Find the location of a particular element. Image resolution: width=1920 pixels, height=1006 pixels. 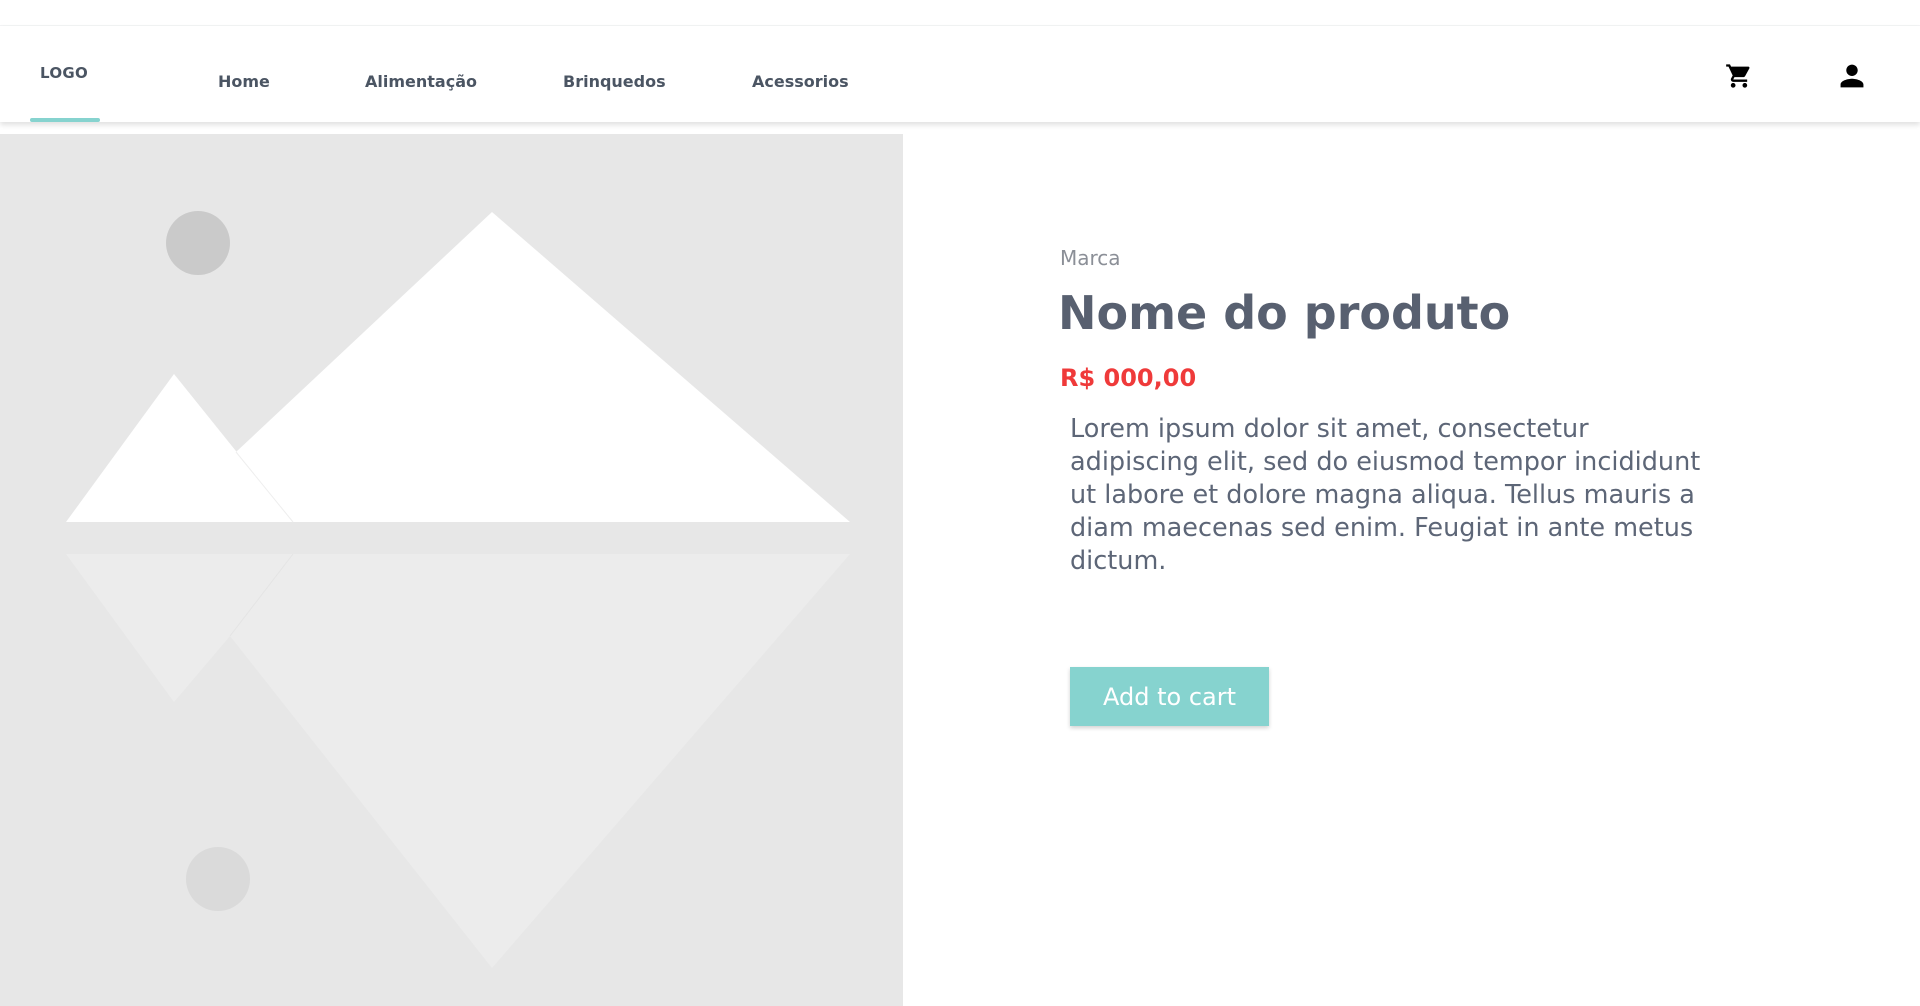

product-brand: Marca is located at coordinates (1090, 258).